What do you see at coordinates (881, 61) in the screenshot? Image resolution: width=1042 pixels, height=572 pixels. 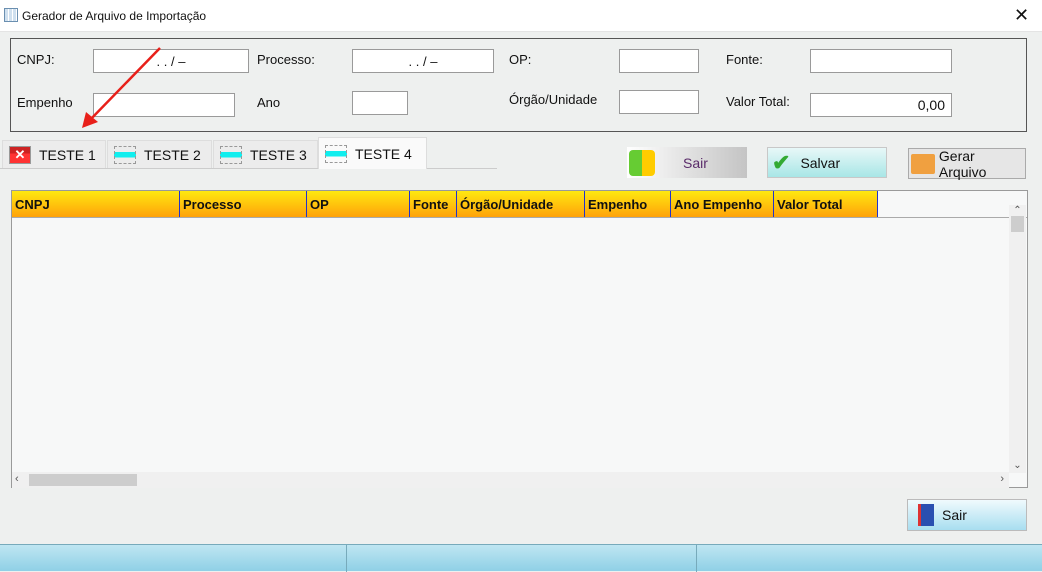 I see `fonte-input` at bounding box center [881, 61].